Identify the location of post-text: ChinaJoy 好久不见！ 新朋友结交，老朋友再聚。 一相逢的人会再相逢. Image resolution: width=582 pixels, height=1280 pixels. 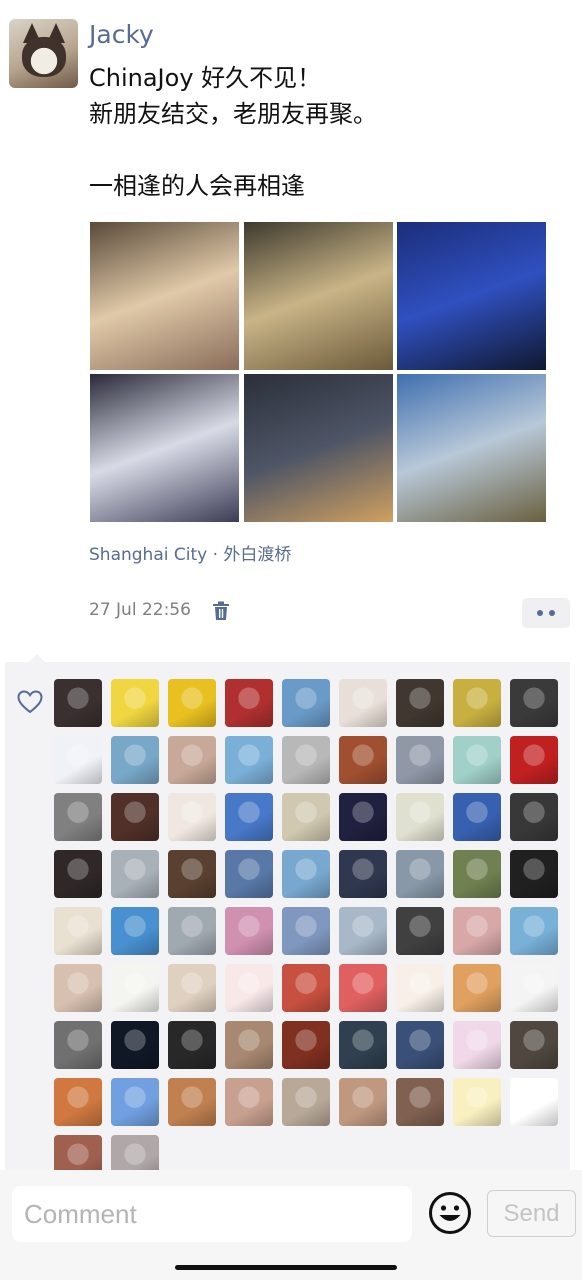
(233, 132).